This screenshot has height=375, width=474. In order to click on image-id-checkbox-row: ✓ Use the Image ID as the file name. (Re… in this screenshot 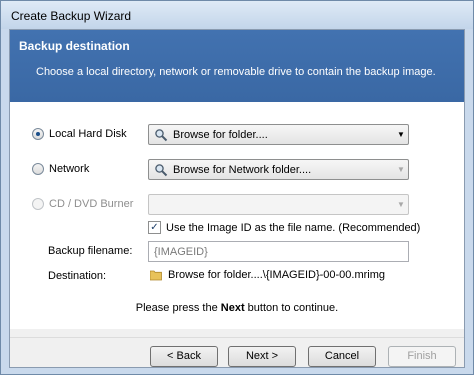, I will do `click(284, 227)`.